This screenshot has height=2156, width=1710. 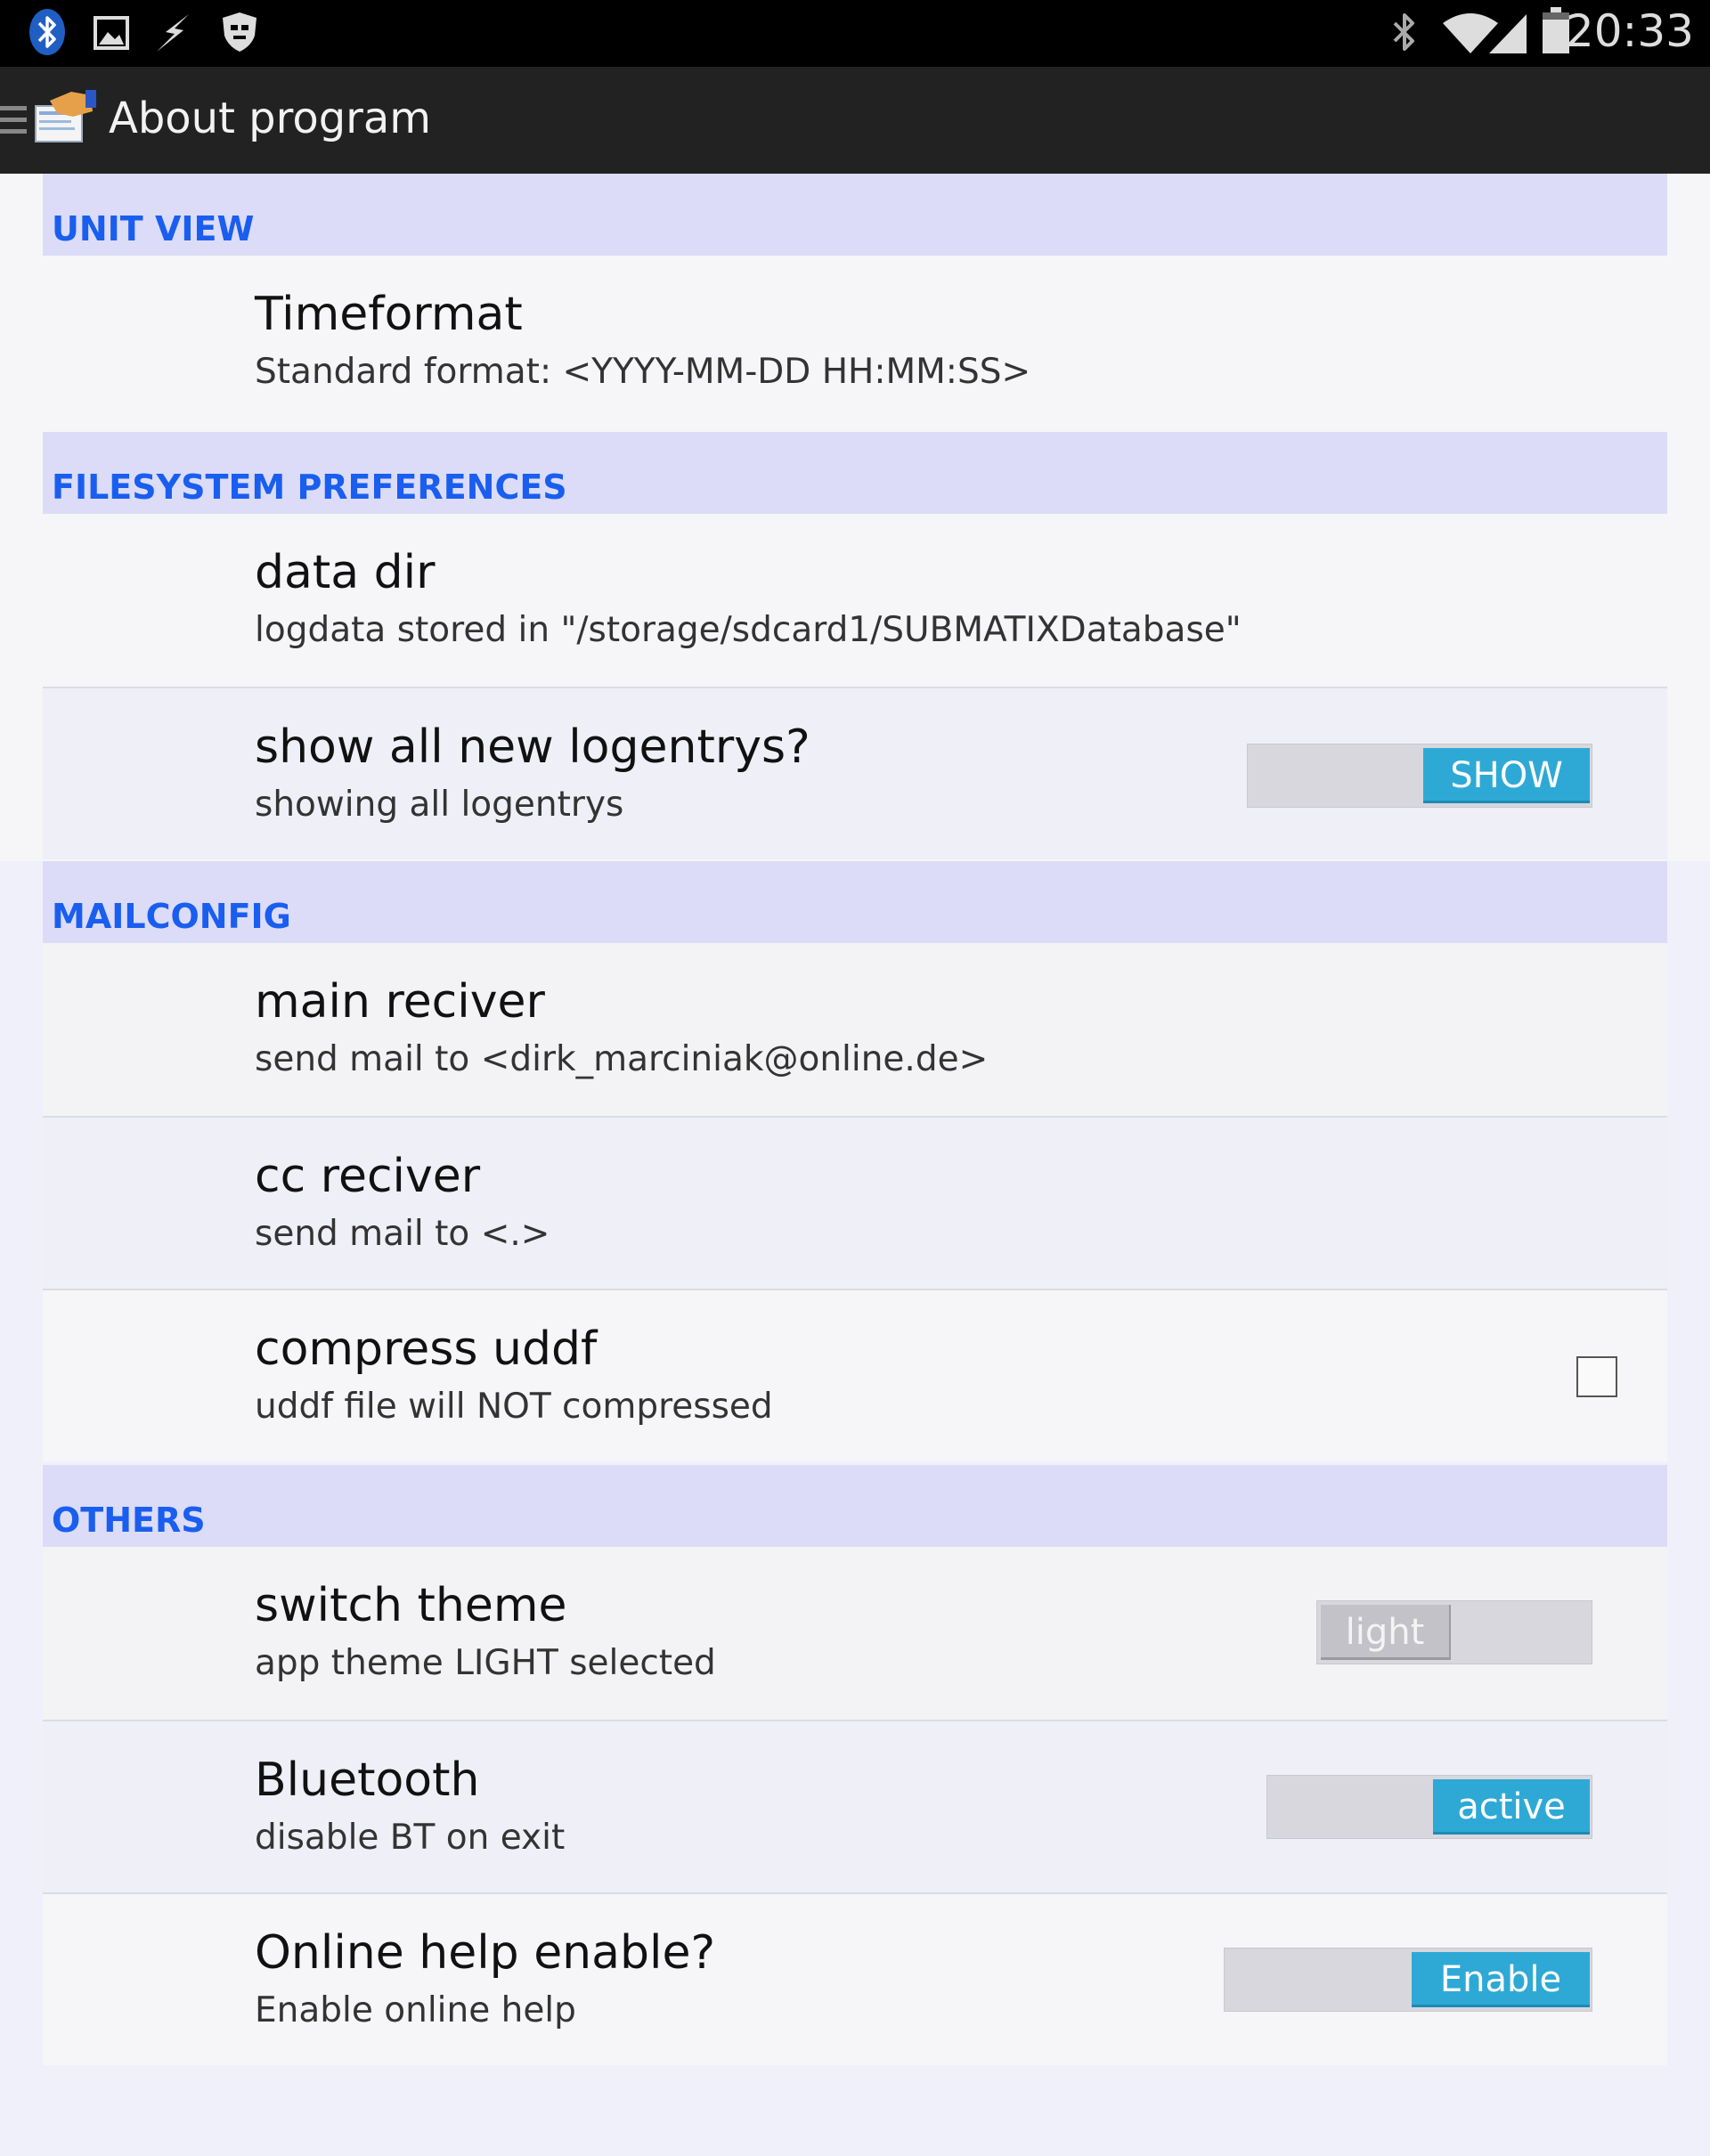 I want to click on pref-summary: Standard format: <YYYY-MM-DD HH:MM:SS>, so click(x=643, y=372).